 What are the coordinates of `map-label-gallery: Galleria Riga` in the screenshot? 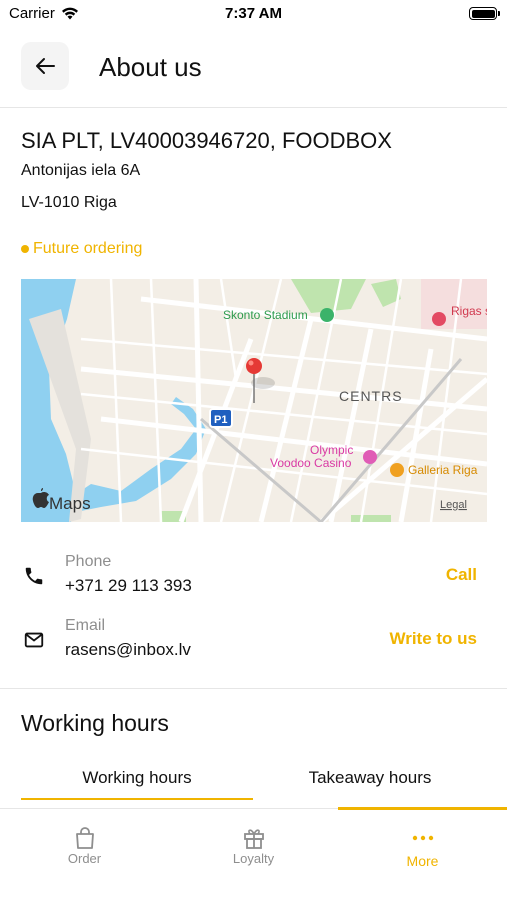 It's located at (443, 470).